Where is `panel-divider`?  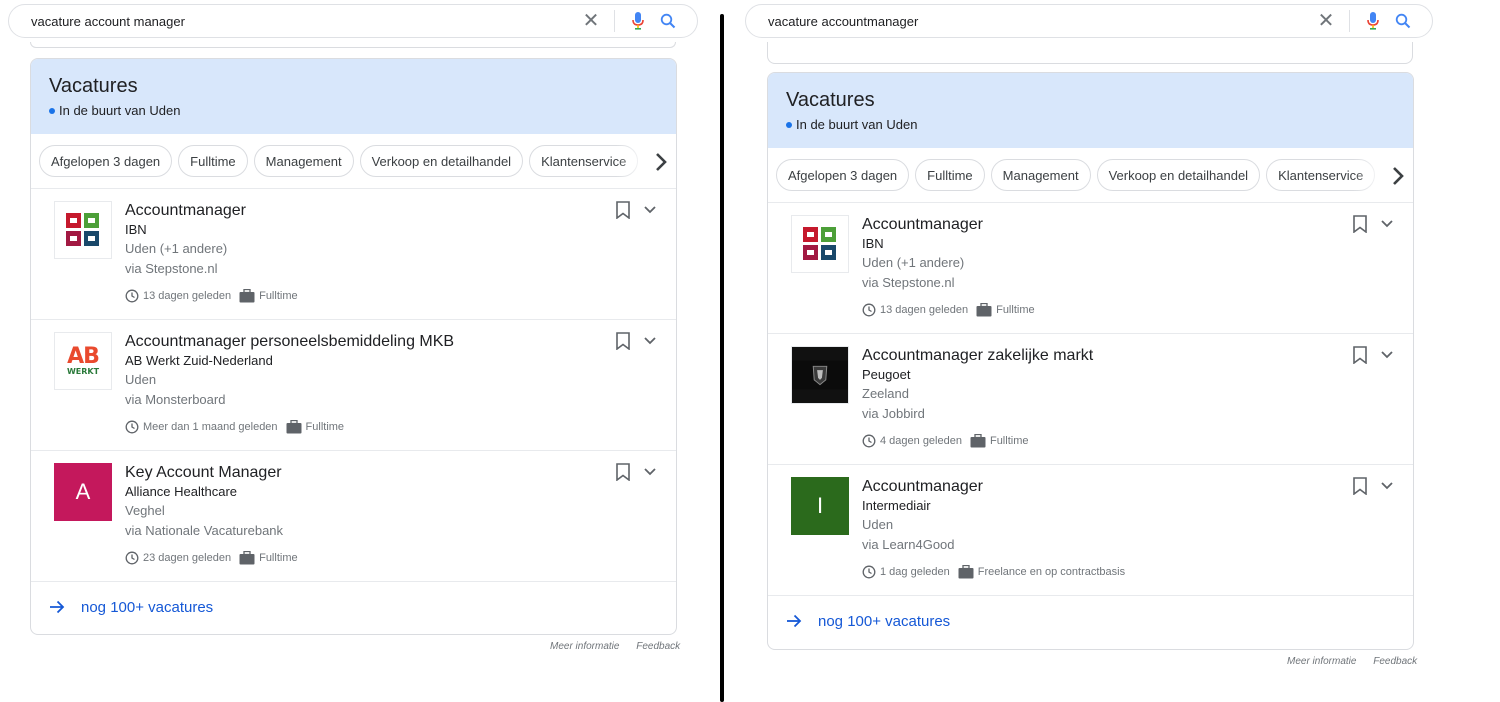 panel-divider is located at coordinates (722, 358).